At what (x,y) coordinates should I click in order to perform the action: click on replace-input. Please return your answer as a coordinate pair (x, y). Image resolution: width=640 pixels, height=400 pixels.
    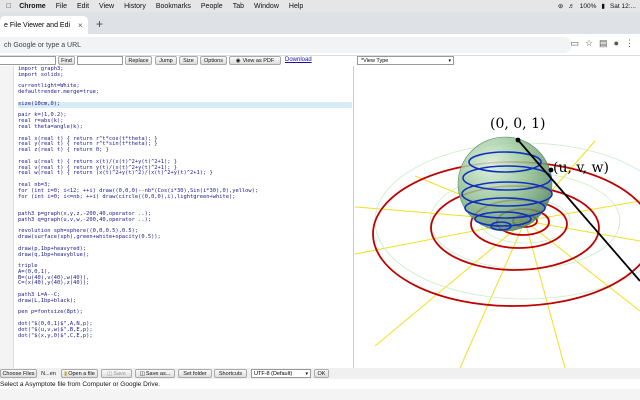
    Looking at the image, I should click on (100, 60).